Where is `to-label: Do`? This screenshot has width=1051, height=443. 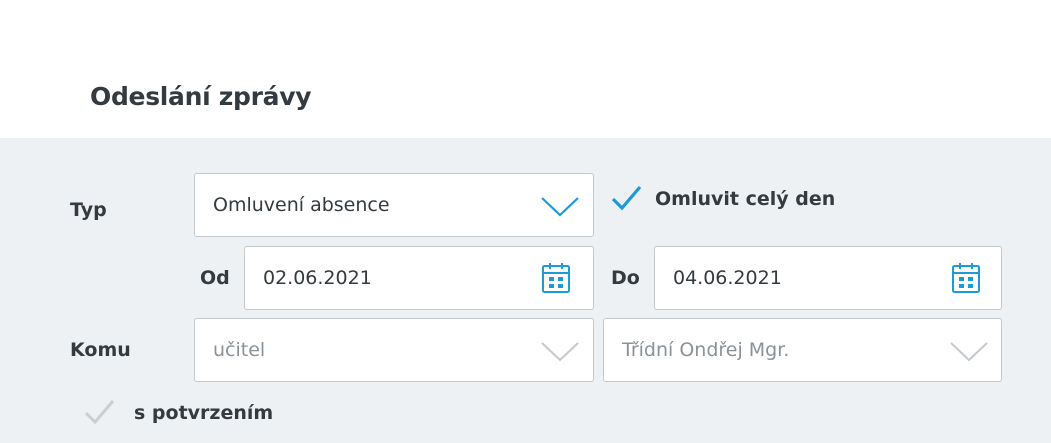 to-label: Do is located at coordinates (625, 278).